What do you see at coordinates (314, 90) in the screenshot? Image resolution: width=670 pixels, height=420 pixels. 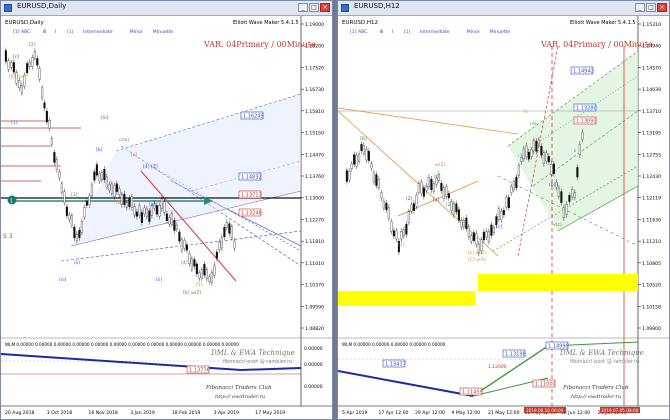 I see `price-tick-label: 1.16730` at bounding box center [314, 90].